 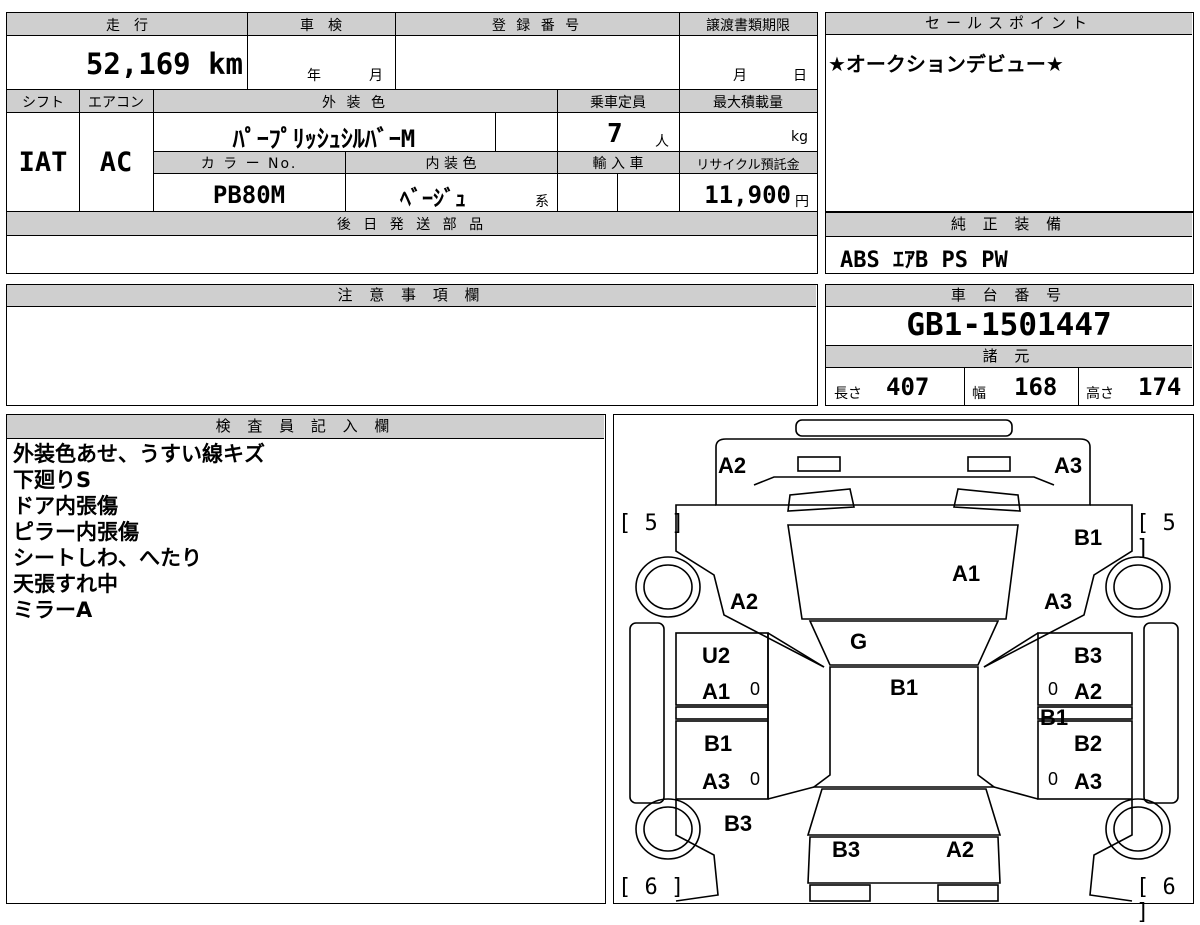 I want to click on inspection-year: 年, so click(x=314, y=76).